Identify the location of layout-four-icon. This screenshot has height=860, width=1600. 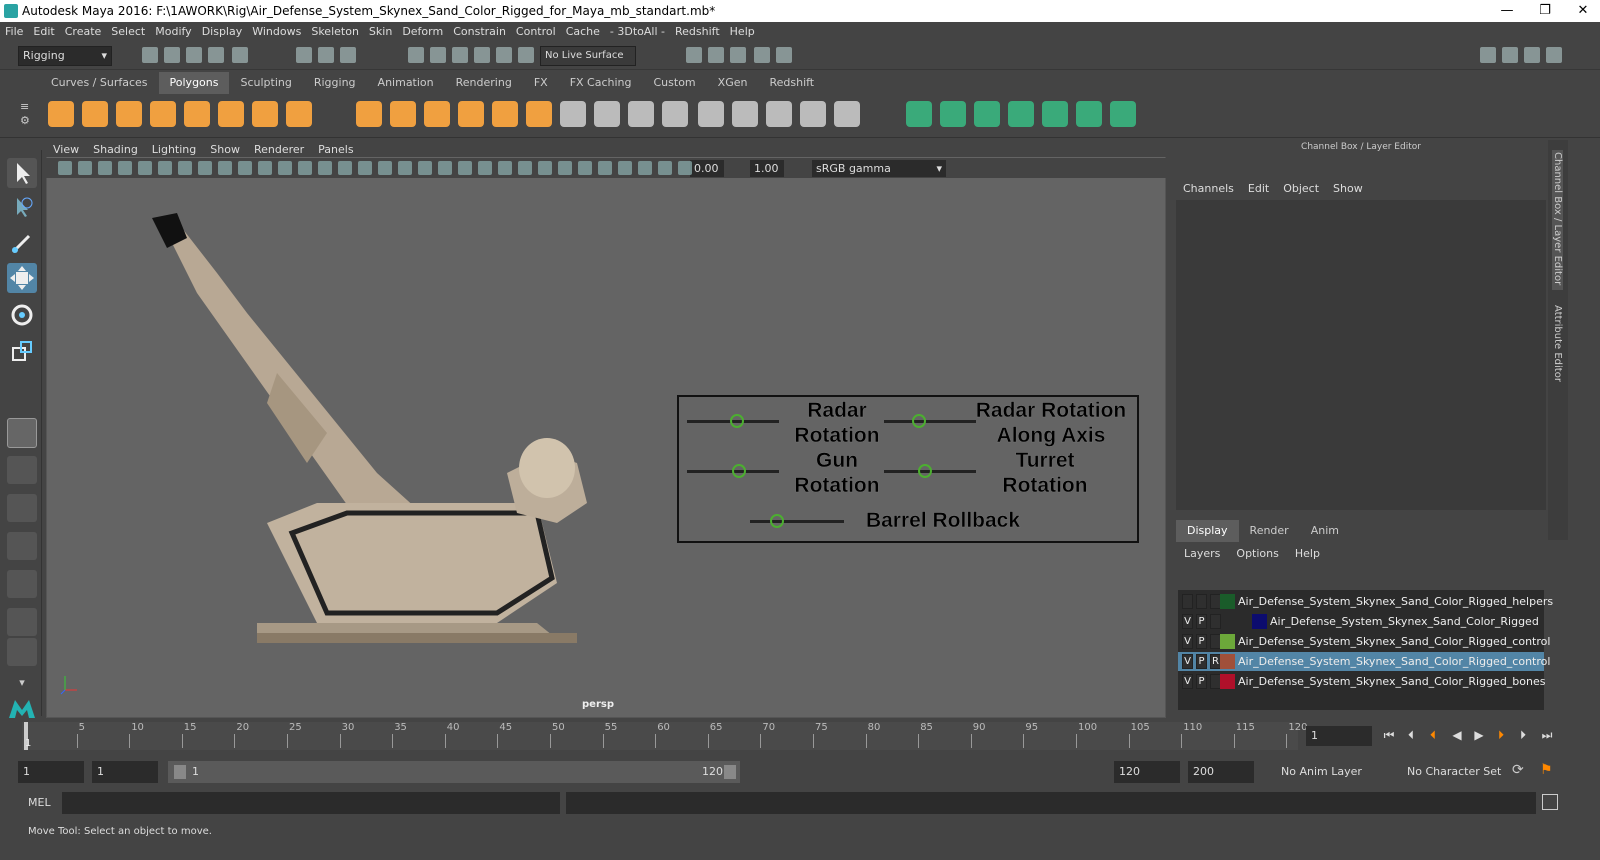
(22, 508).